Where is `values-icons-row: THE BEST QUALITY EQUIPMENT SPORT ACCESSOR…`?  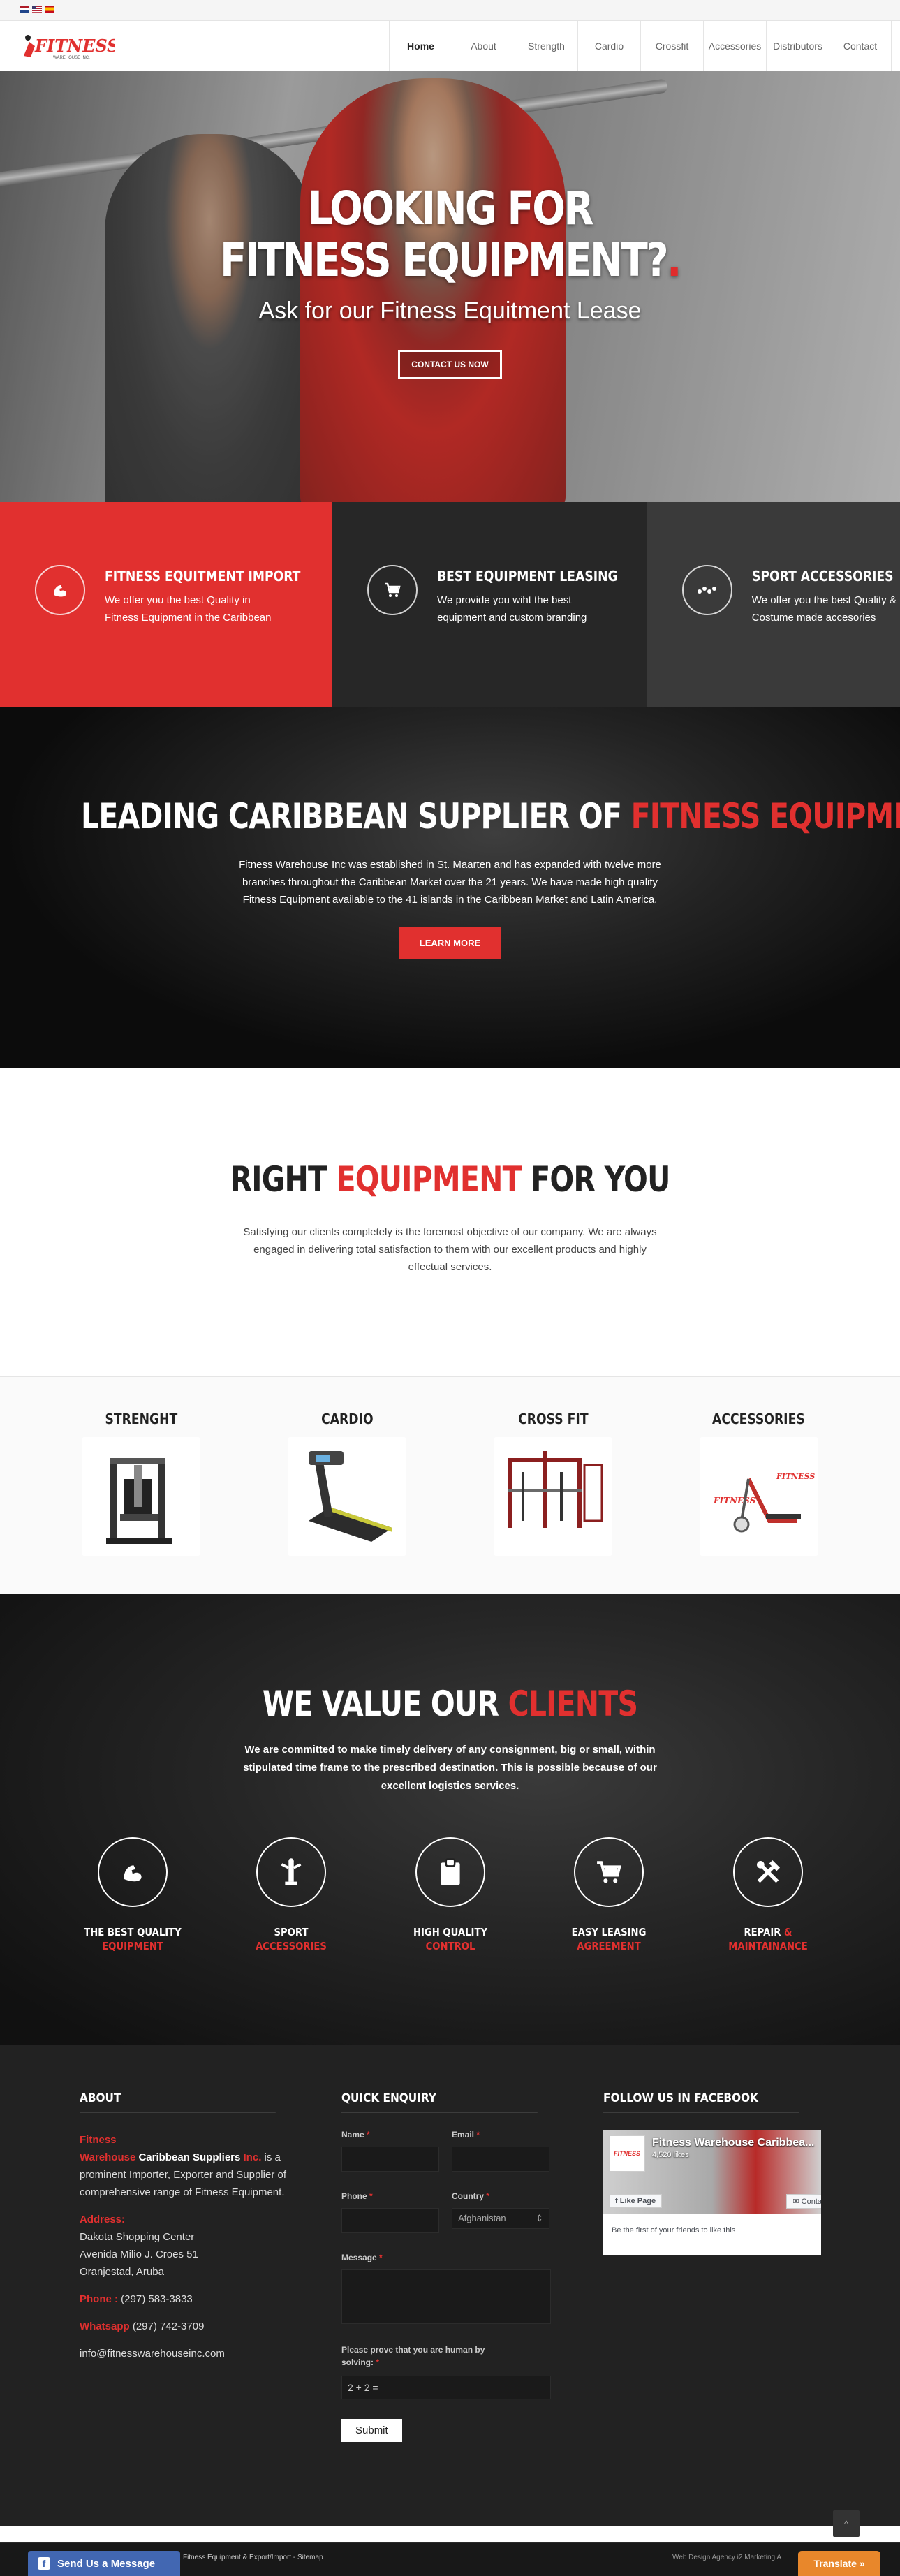
values-icons-row: THE BEST QUALITY EQUIPMENT SPORT ACCESSOR… is located at coordinates (450, 1895).